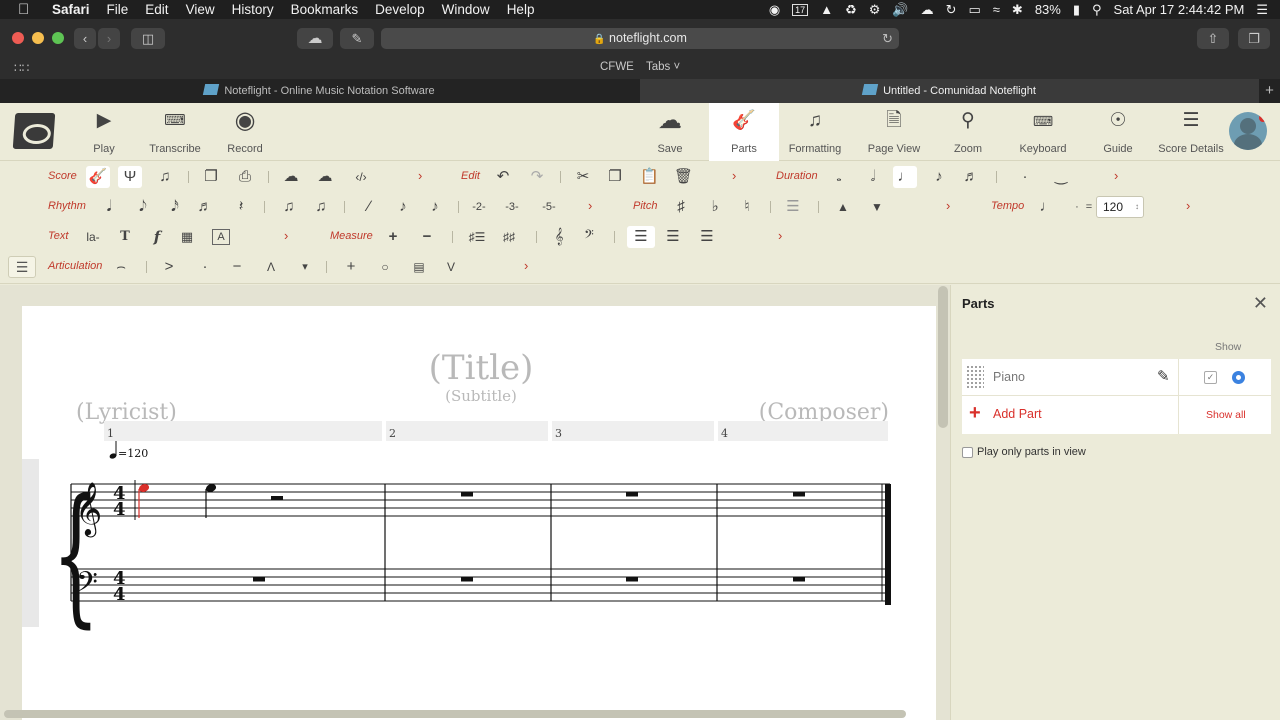  I want to click on barline-double-icon: ☰, so click(673, 237).